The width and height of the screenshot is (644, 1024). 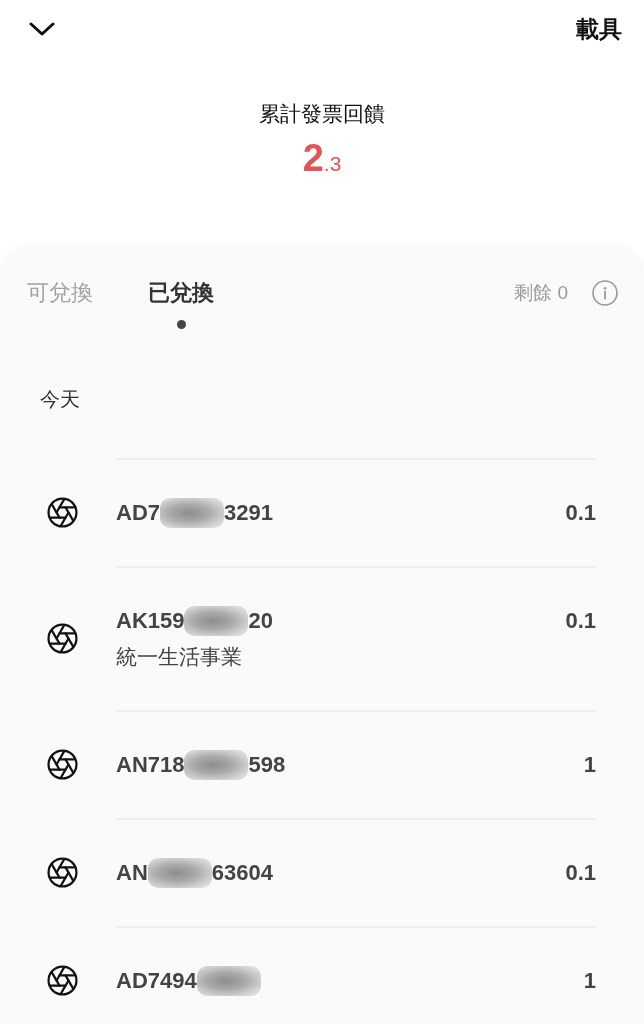 What do you see at coordinates (150, 765) in the screenshot?
I see `invoice-number: AN718` at bounding box center [150, 765].